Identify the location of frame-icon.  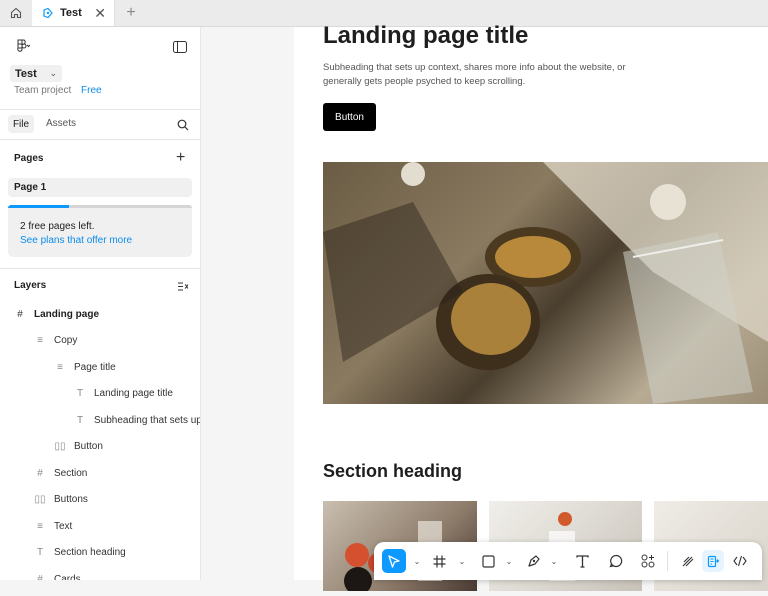
(439, 561).